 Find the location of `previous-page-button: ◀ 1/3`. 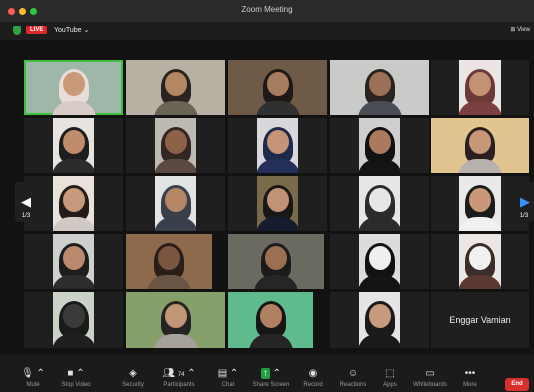

previous-page-button: ◀ 1/3 is located at coordinates (26, 202).